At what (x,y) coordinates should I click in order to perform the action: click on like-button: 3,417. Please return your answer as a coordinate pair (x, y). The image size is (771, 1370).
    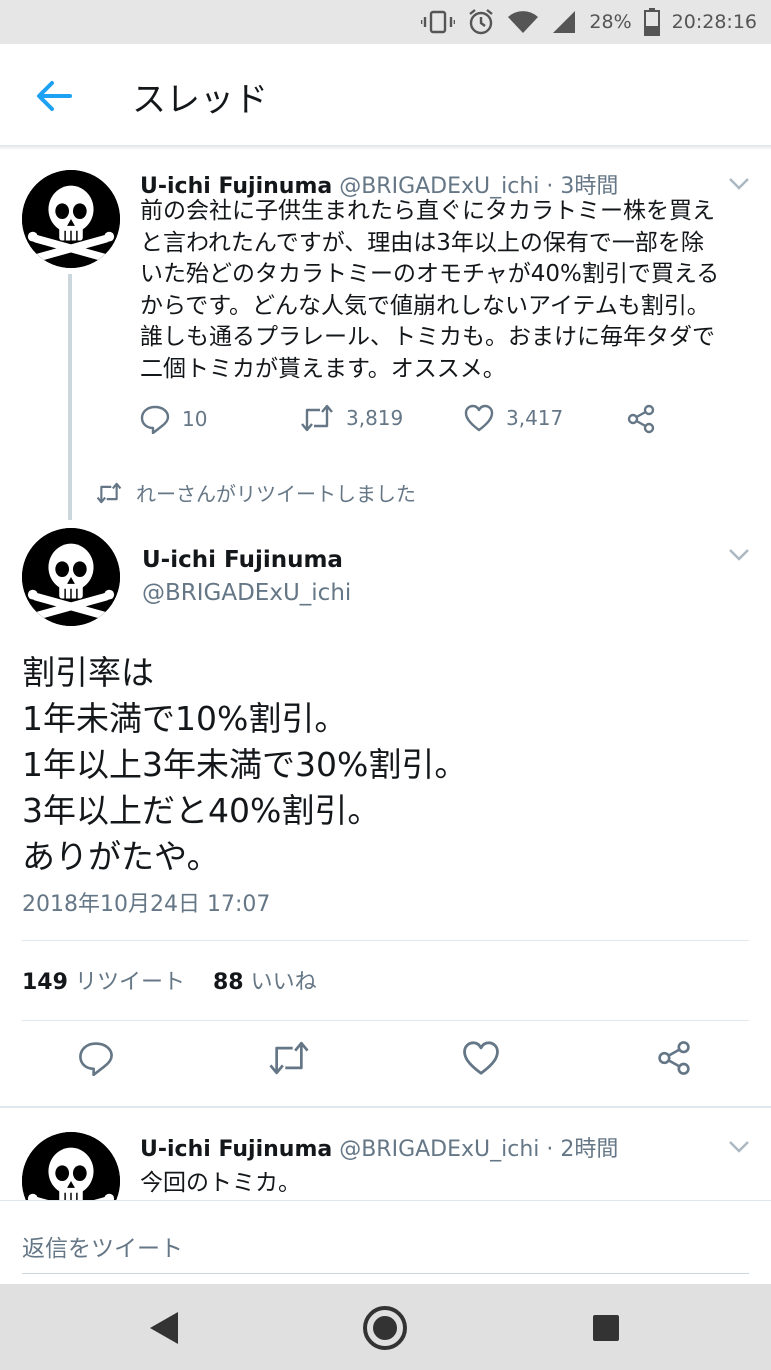
    Looking at the image, I should click on (513, 418).